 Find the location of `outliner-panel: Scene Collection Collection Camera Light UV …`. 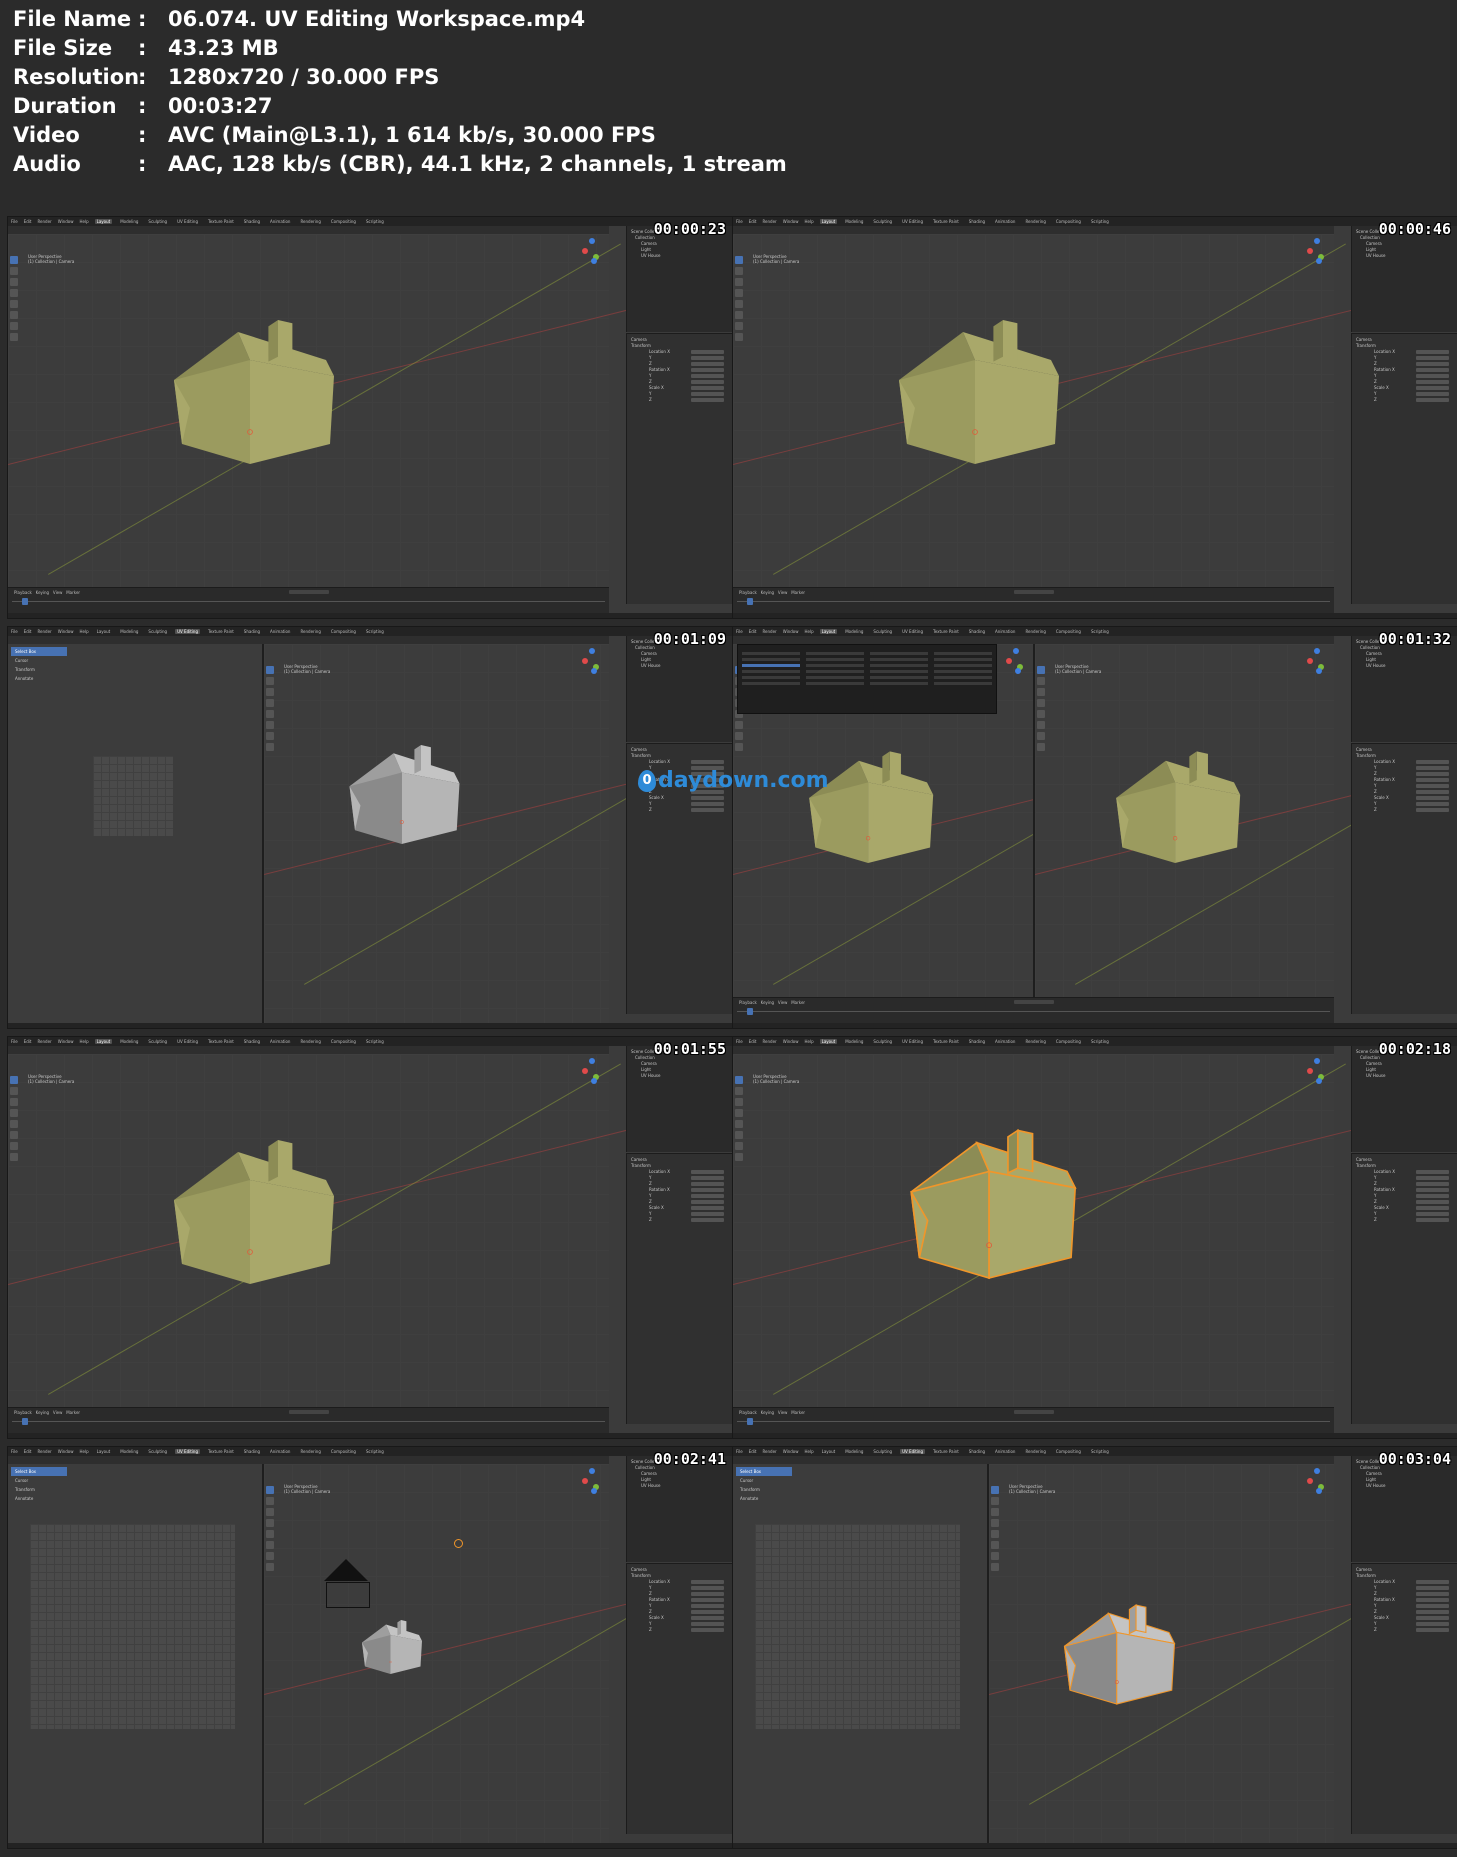

outliner-panel: Scene Collection Collection Camera Light UV … is located at coordinates (679, 279).